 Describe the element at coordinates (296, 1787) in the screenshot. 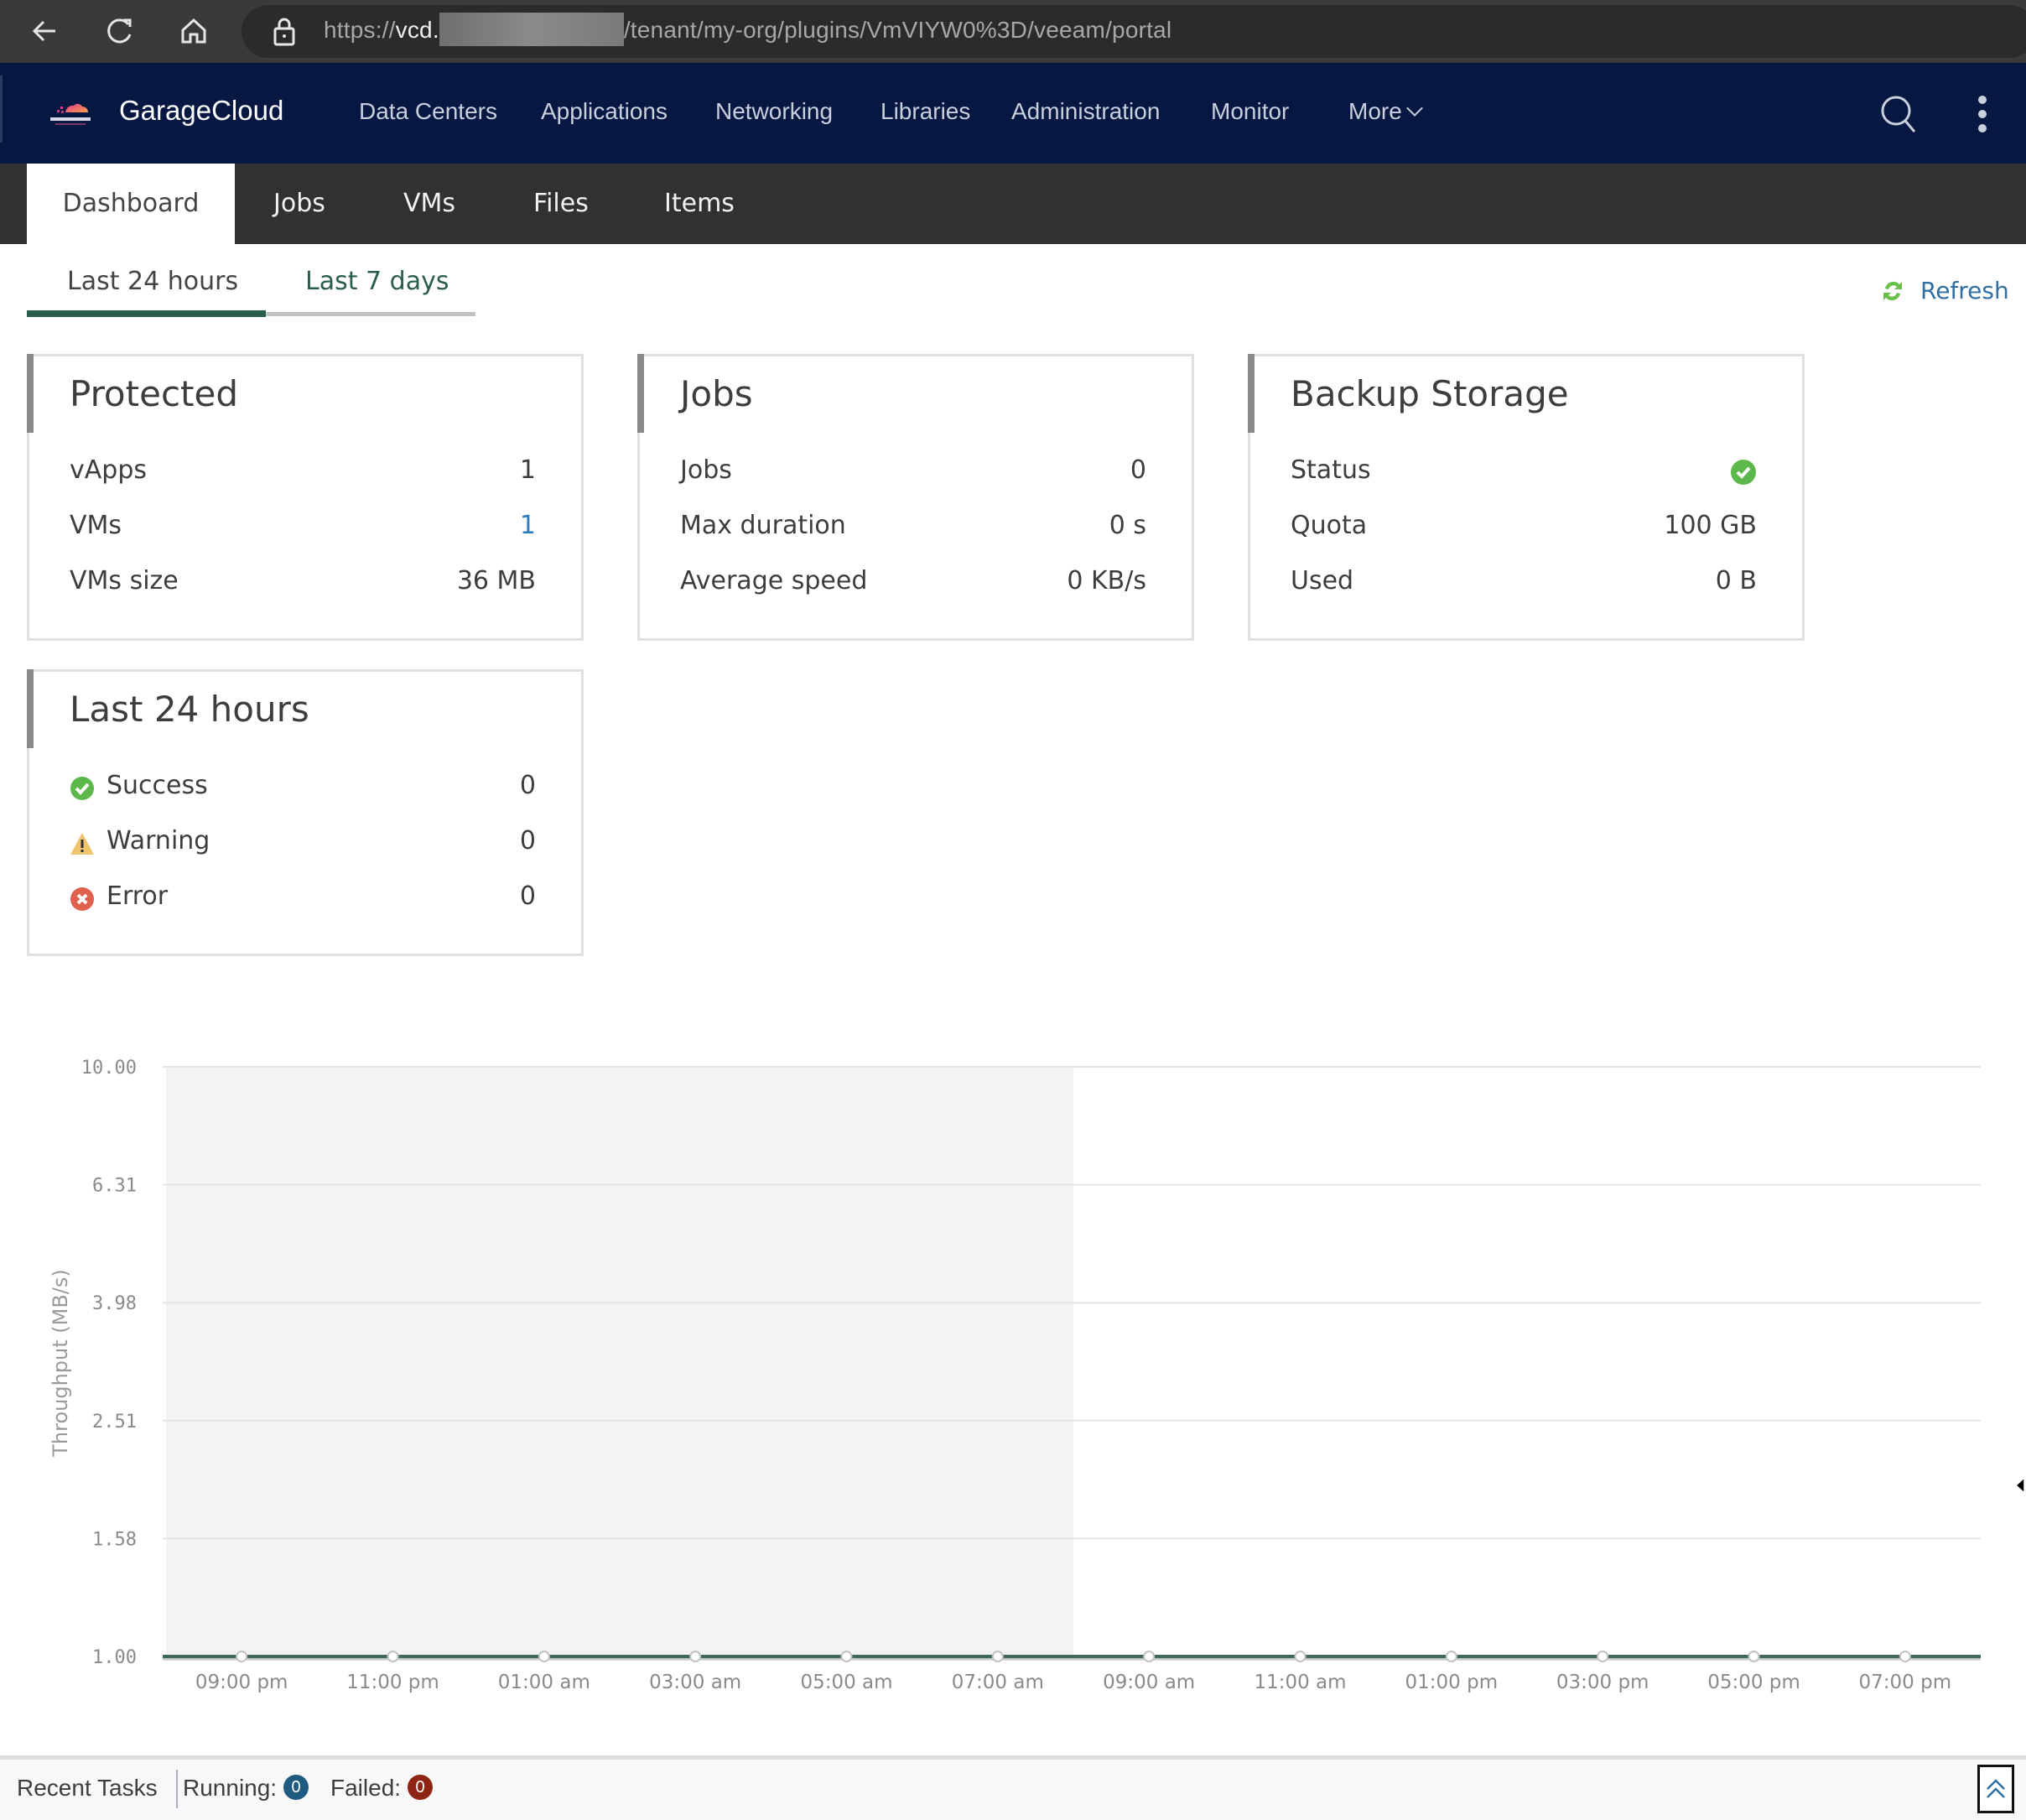

I see `running-count-badge: 0` at that location.